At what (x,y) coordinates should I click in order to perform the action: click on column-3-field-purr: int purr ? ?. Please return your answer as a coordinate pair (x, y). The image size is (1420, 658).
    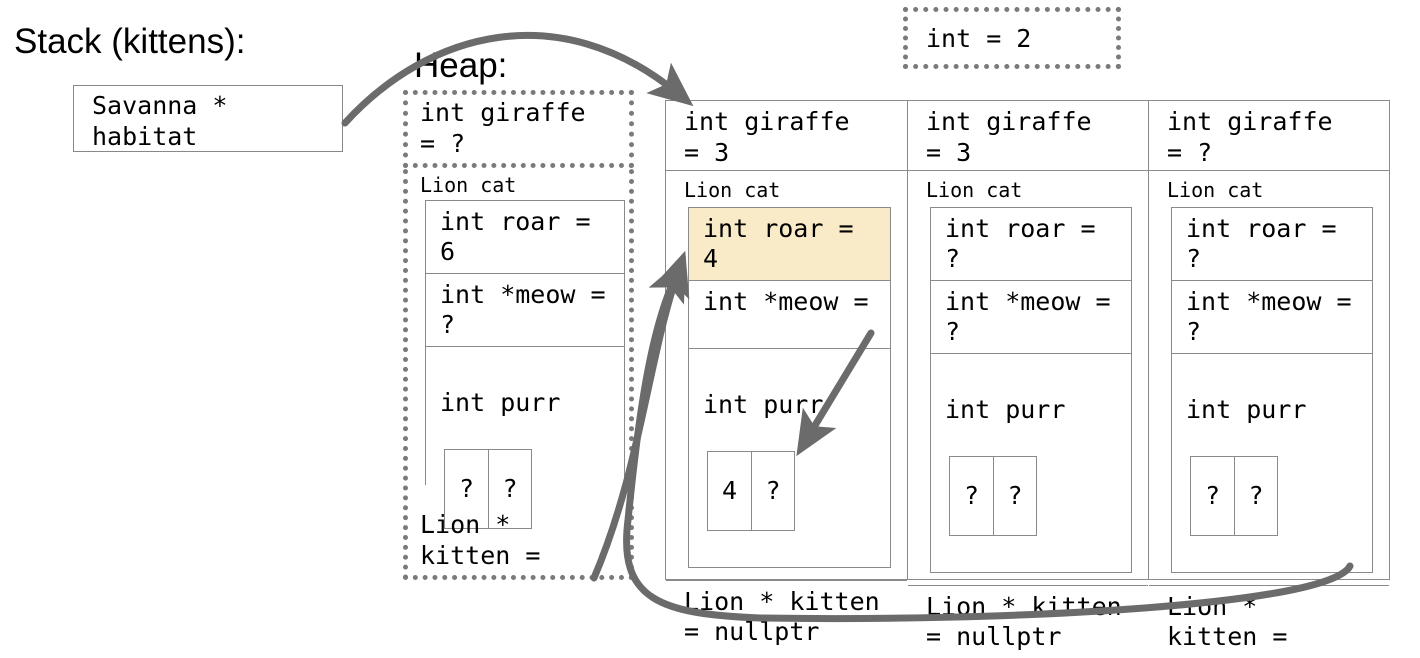
    Looking at the image, I should click on (1272, 463).